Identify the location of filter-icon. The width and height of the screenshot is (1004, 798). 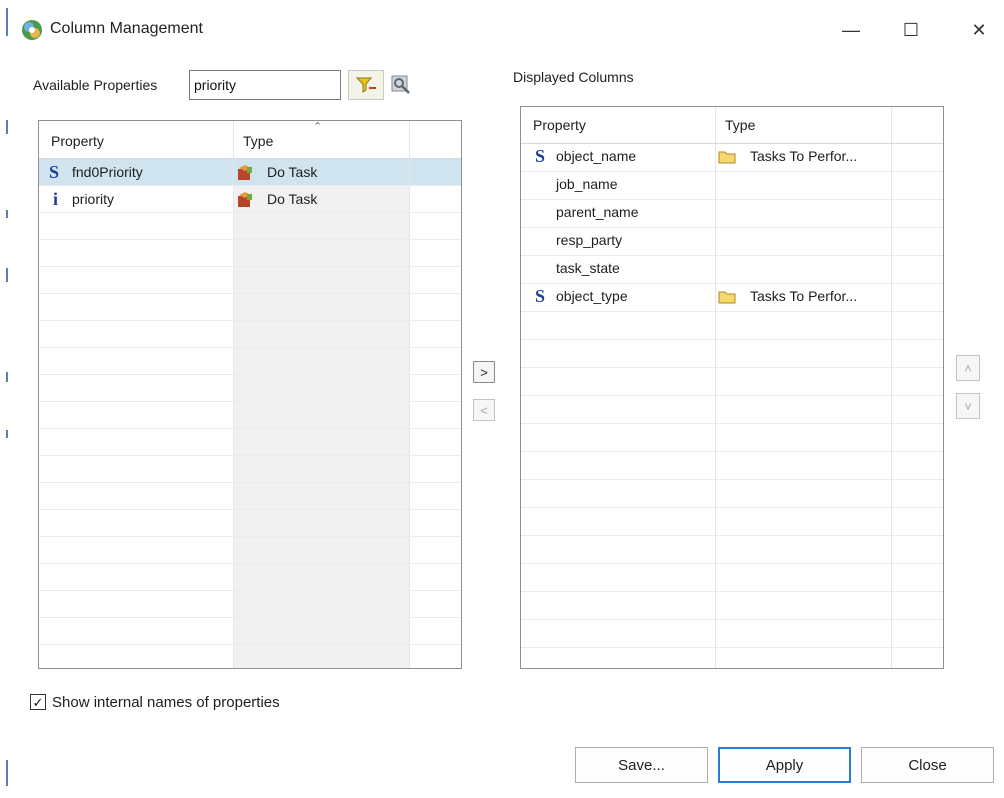
(365, 85).